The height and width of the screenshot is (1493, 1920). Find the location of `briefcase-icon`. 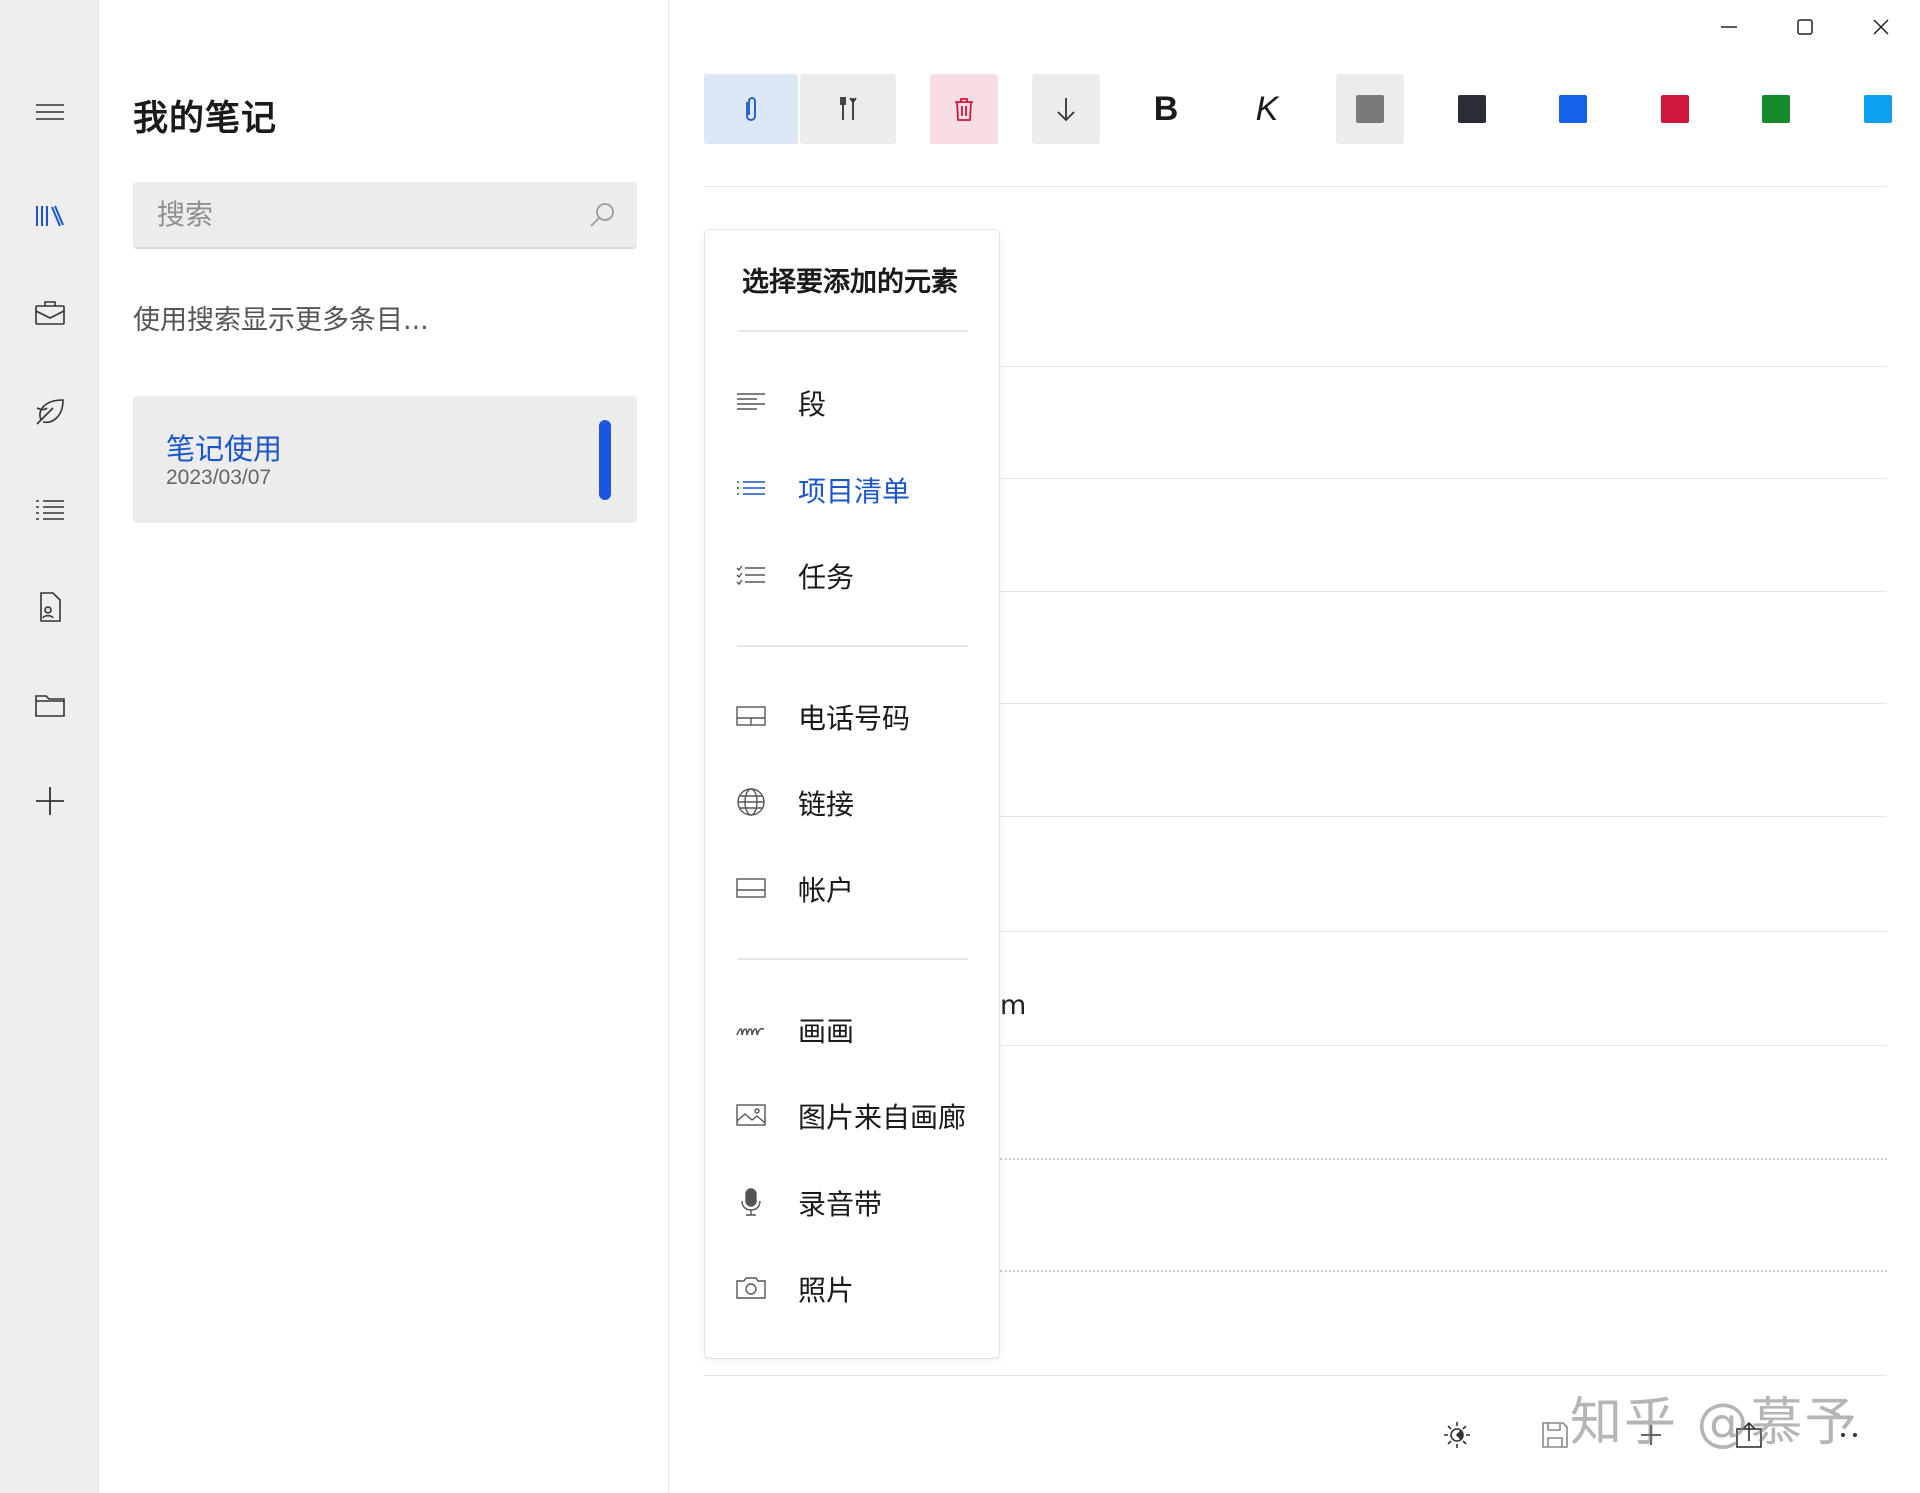

briefcase-icon is located at coordinates (49, 313).